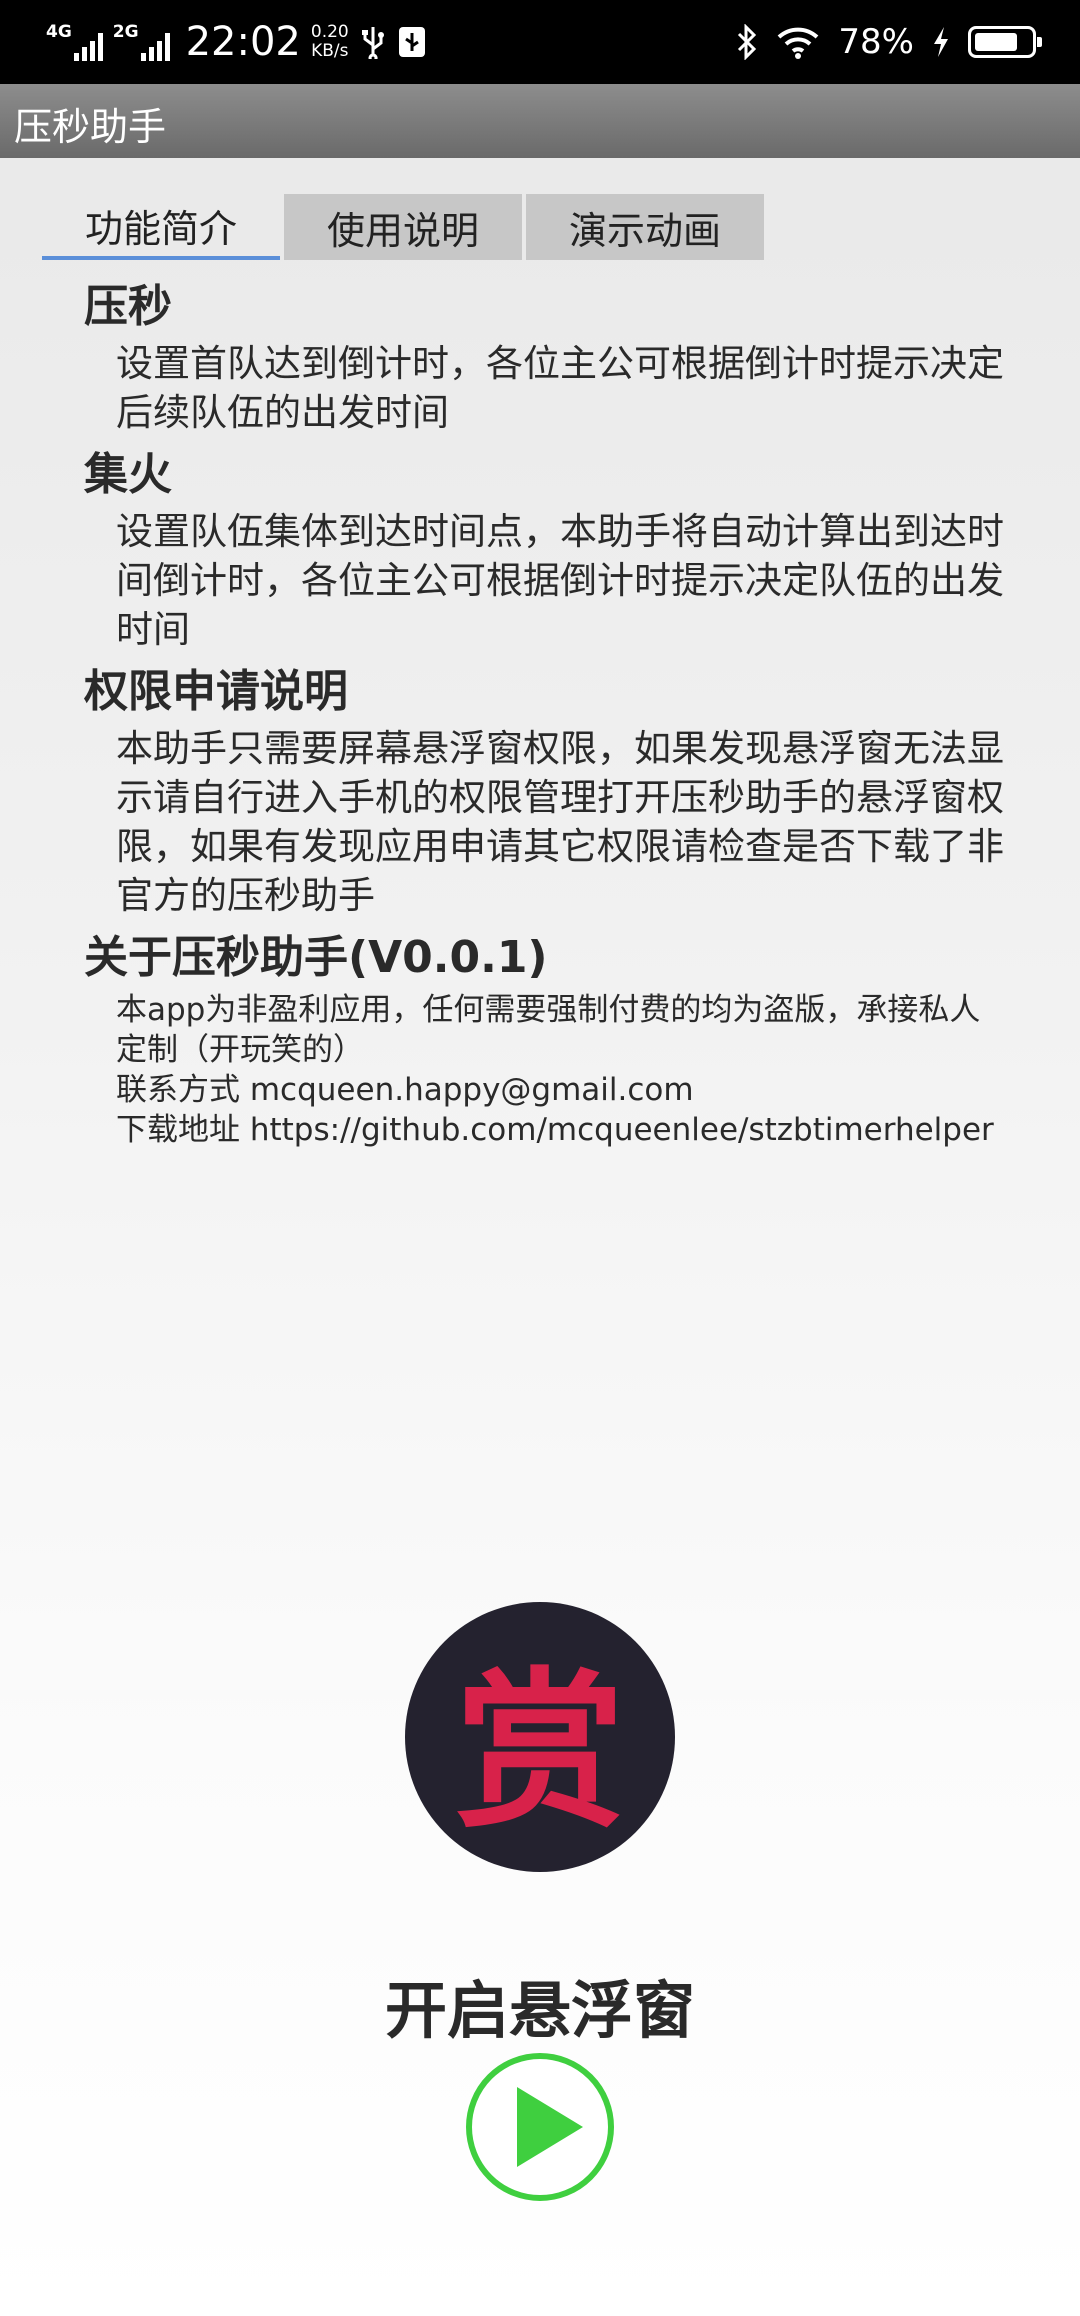 The height and width of the screenshot is (2316, 1080). I want to click on reward-button: 赏, so click(540, 1737).